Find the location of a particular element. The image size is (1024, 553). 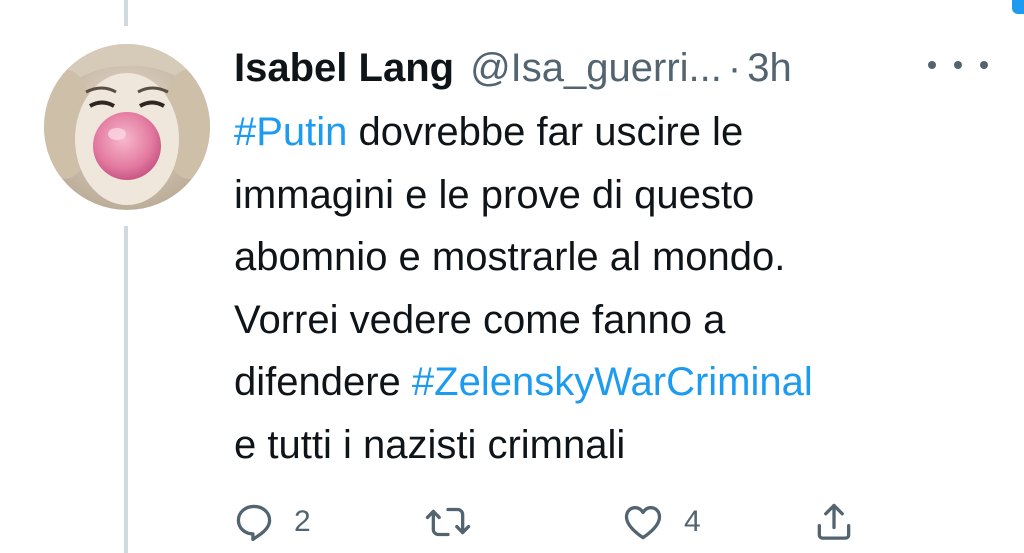

reply-count: 2 is located at coordinates (302, 521).